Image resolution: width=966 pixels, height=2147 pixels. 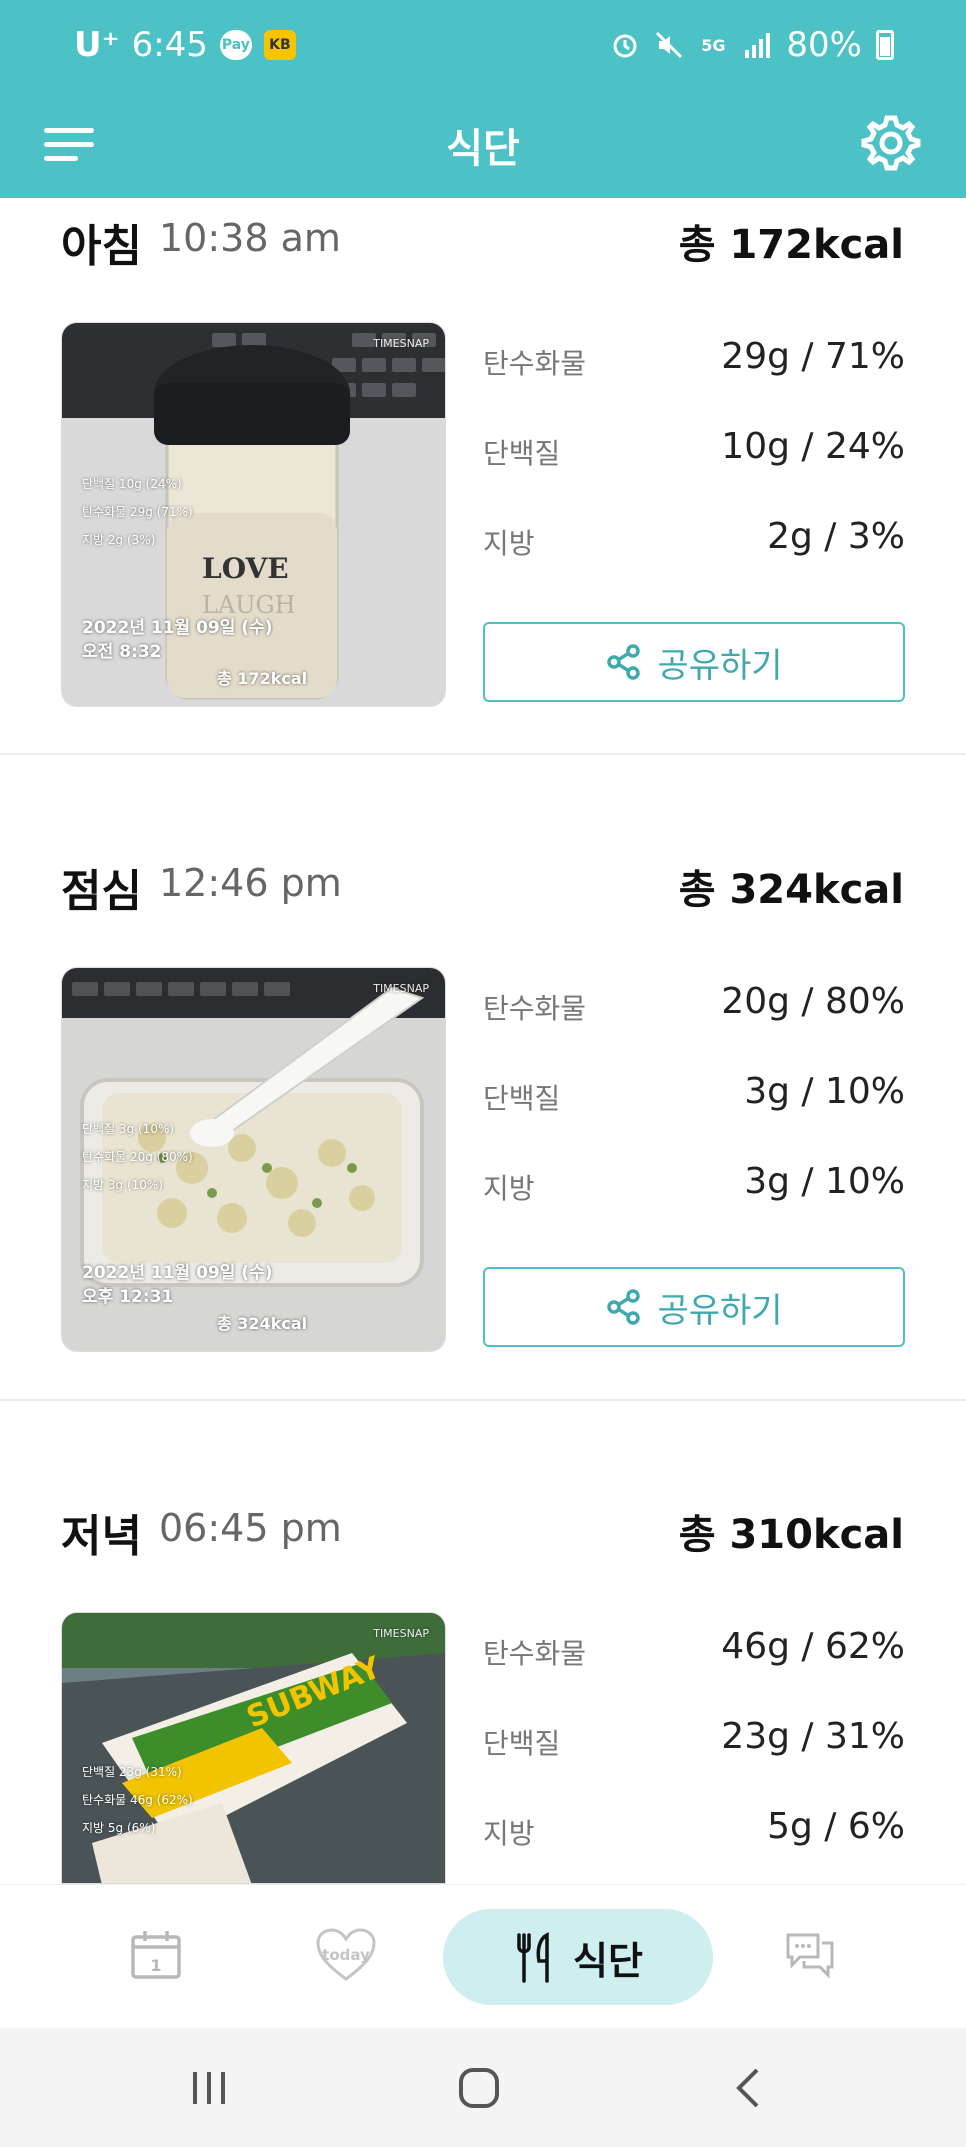 What do you see at coordinates (791, 245) in the screenshot?
I see `meal-total-kcal: 총 172kcal` at bounding box center [791, 245].